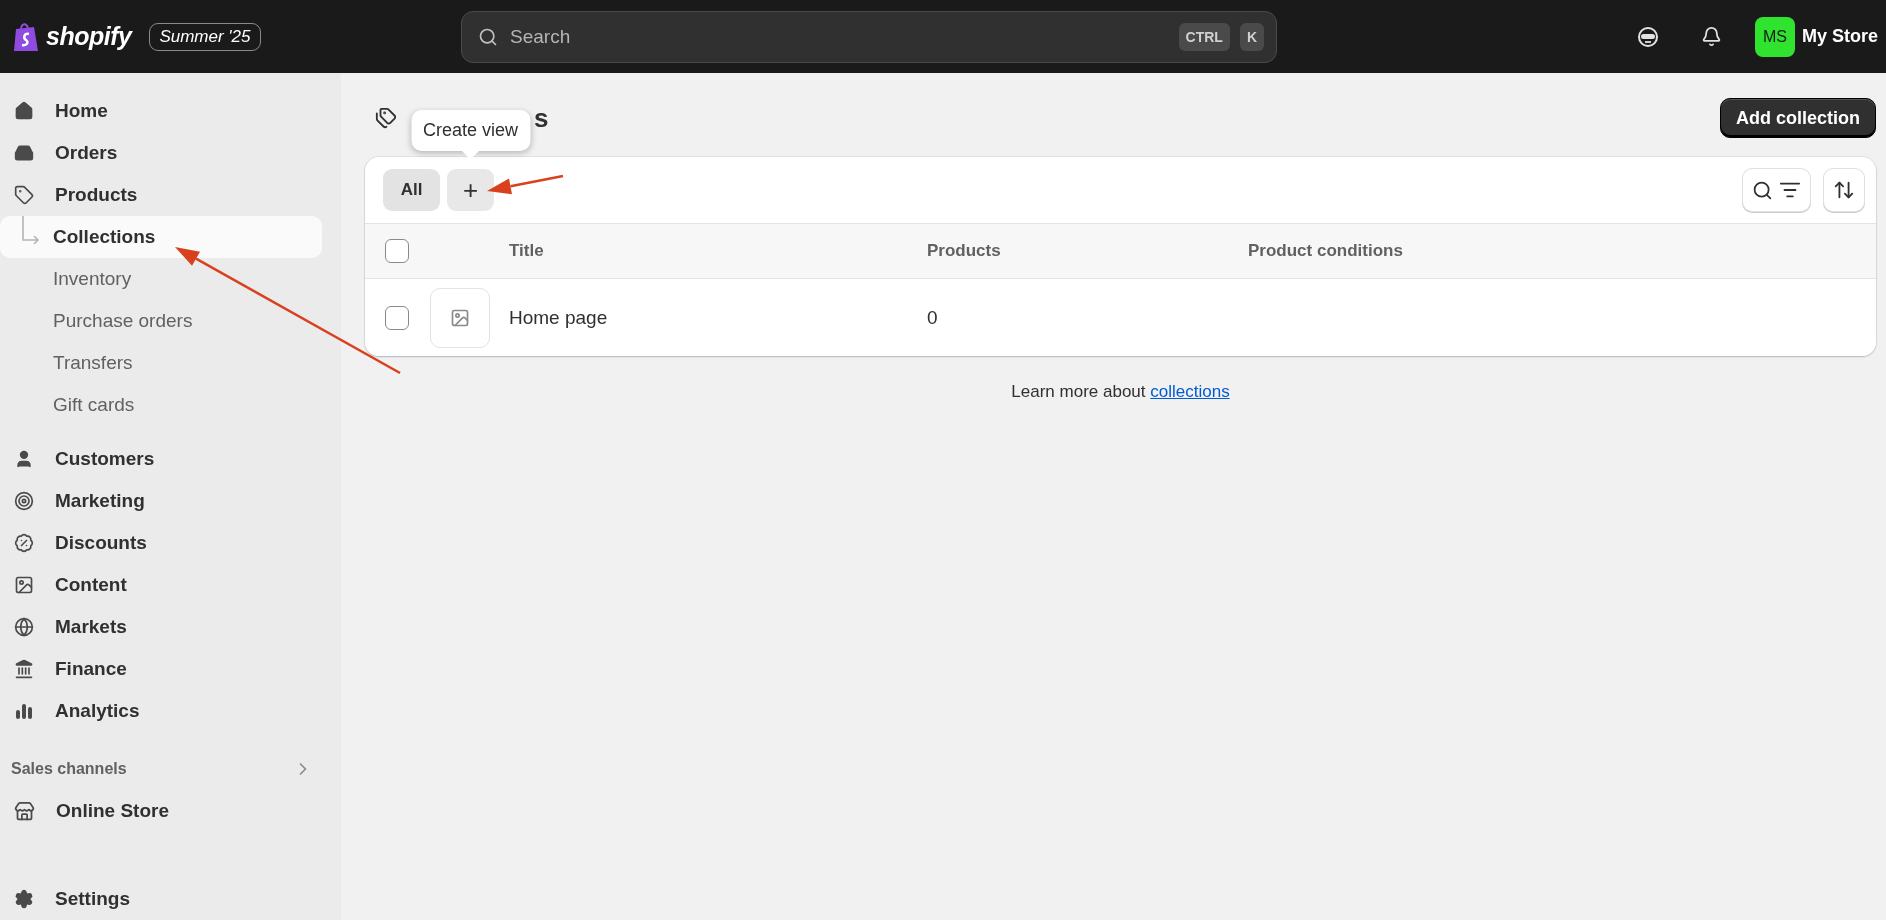 The image size is (1886, 920). I want to click on sidebar-item: Content, so click(161, 585).